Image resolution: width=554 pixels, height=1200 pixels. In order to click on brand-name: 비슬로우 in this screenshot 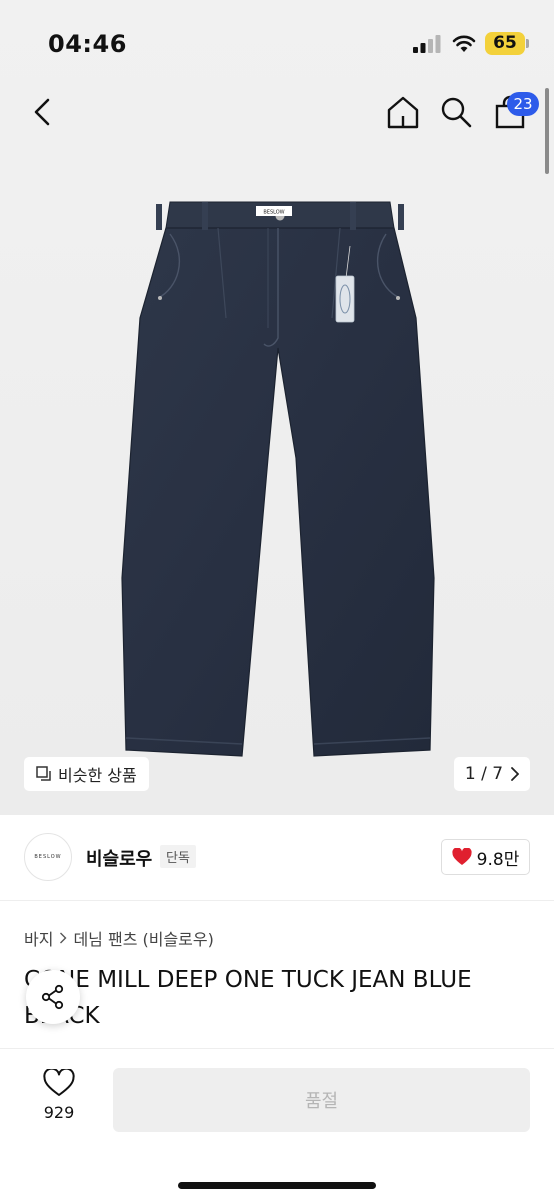, I will do `click(119, 858)`.